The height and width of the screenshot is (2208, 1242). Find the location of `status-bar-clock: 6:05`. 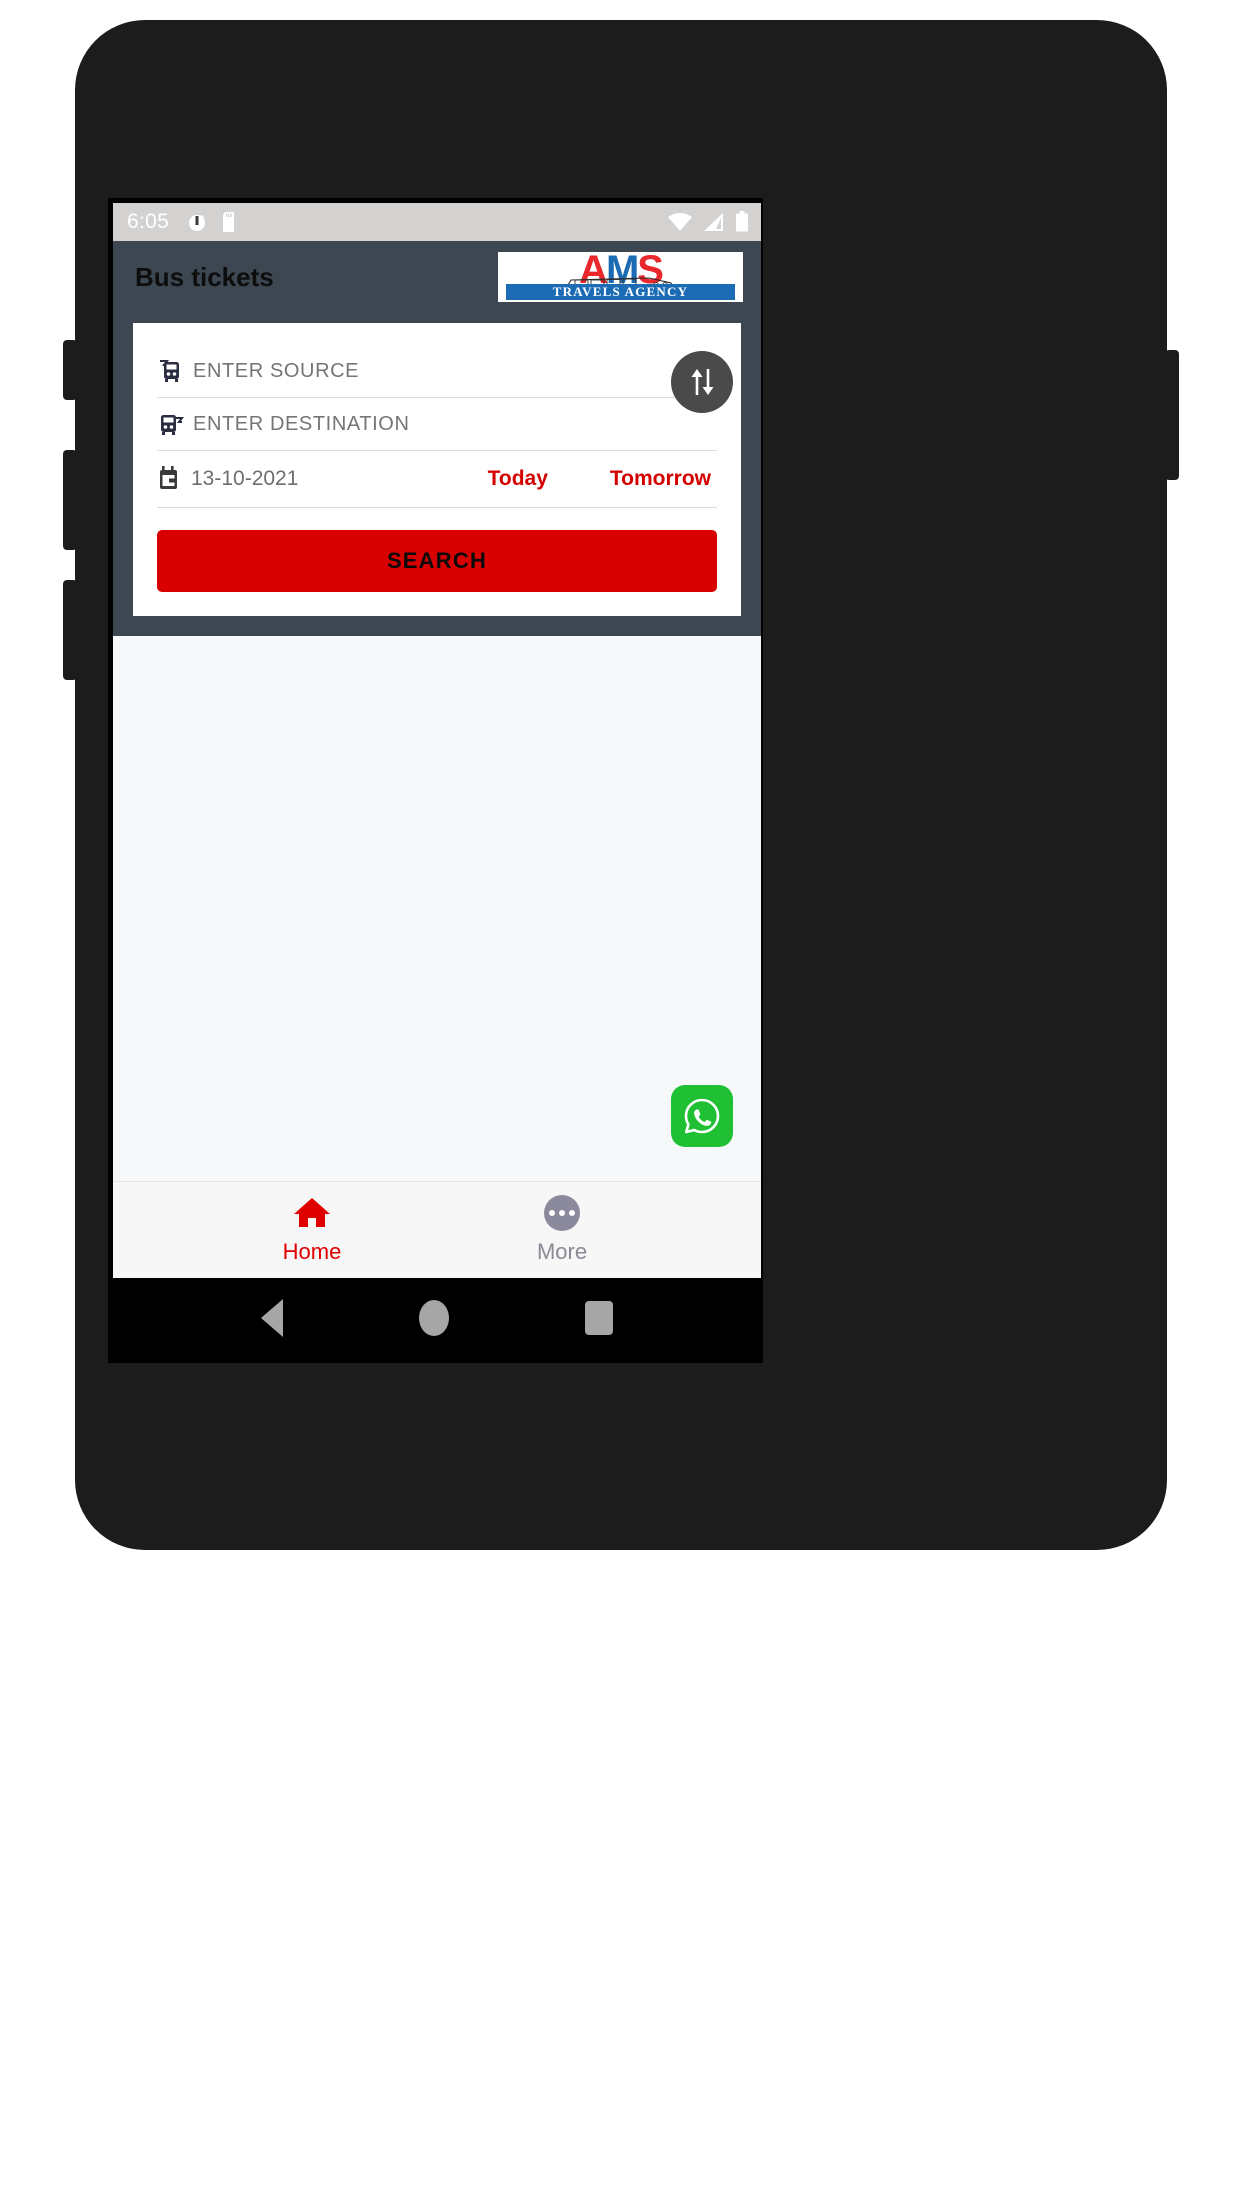

status-bar-clock: 6:05 is located at coordinates (148, 221).